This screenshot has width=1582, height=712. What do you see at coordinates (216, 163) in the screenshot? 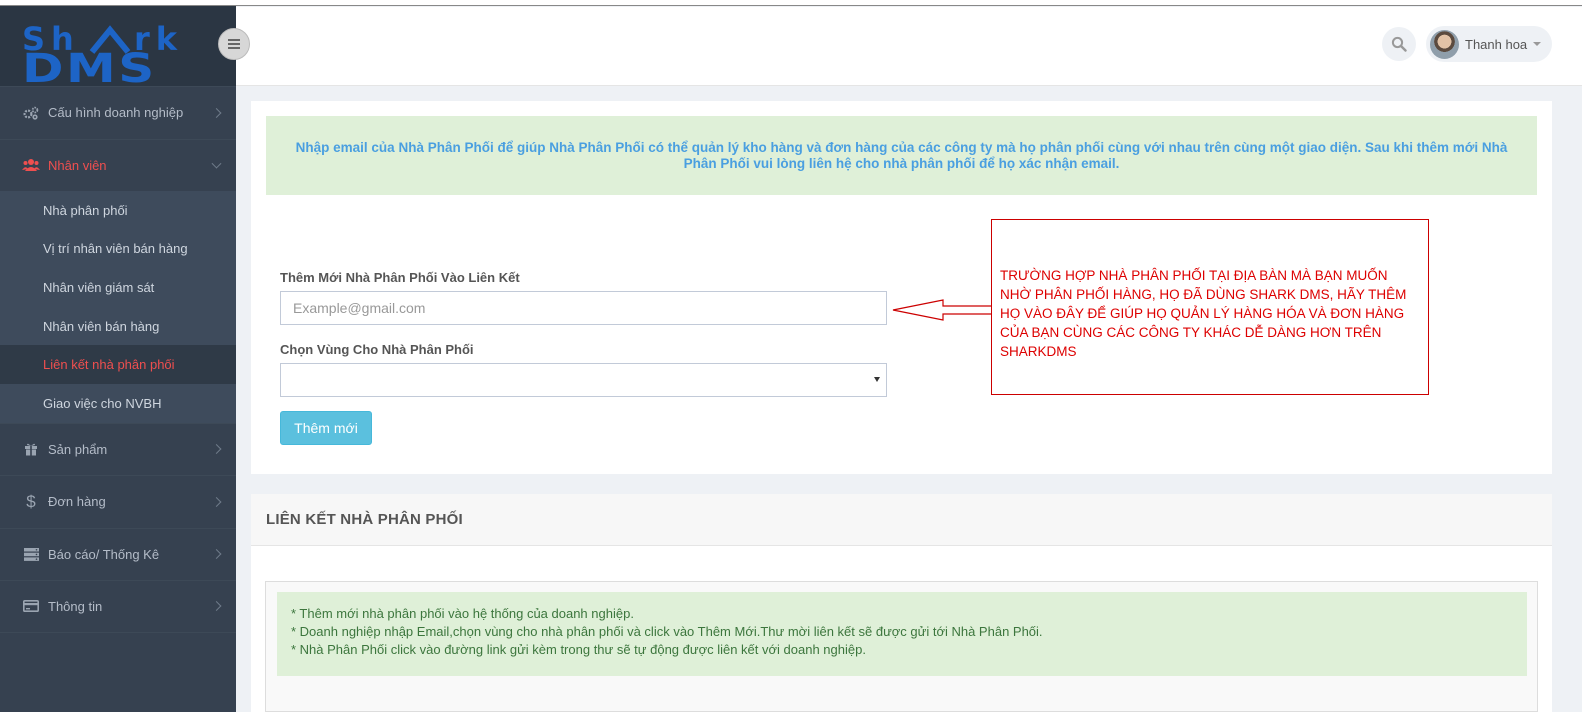
I see `chevron-down-icon` at bounding box center [216, 163].